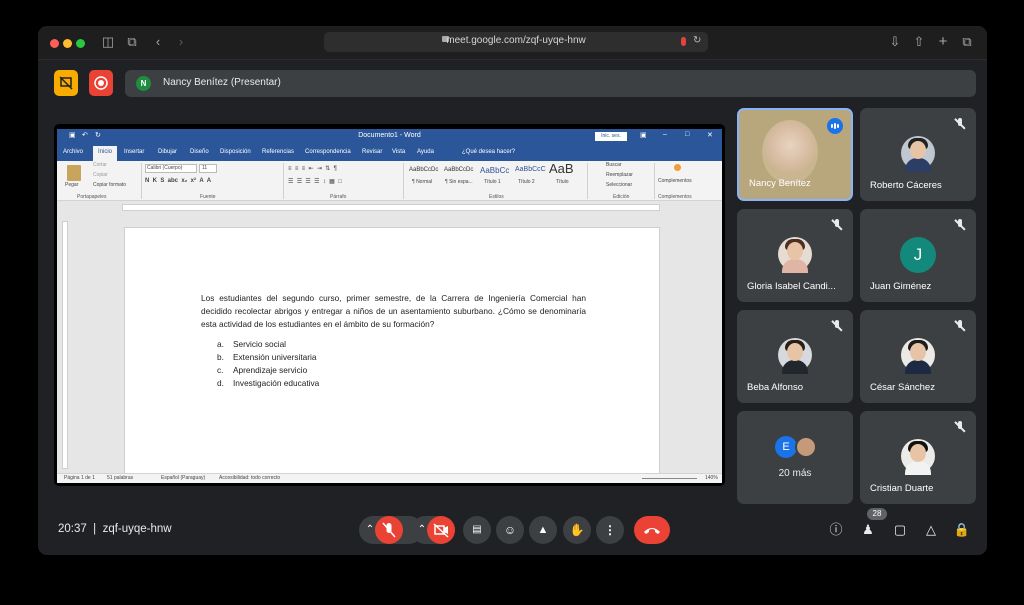 The width and height of the screenshot is (1024, 605). What do you see at coordinates (178, 181) in the screenshot?
I see `font-format-icons: N K S abc x₂ x² A A` at bounding box center [178, 181].